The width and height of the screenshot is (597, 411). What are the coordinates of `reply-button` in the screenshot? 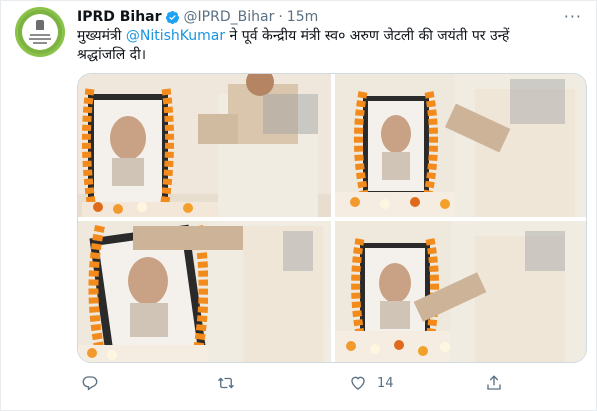 It's located at (90, 383).